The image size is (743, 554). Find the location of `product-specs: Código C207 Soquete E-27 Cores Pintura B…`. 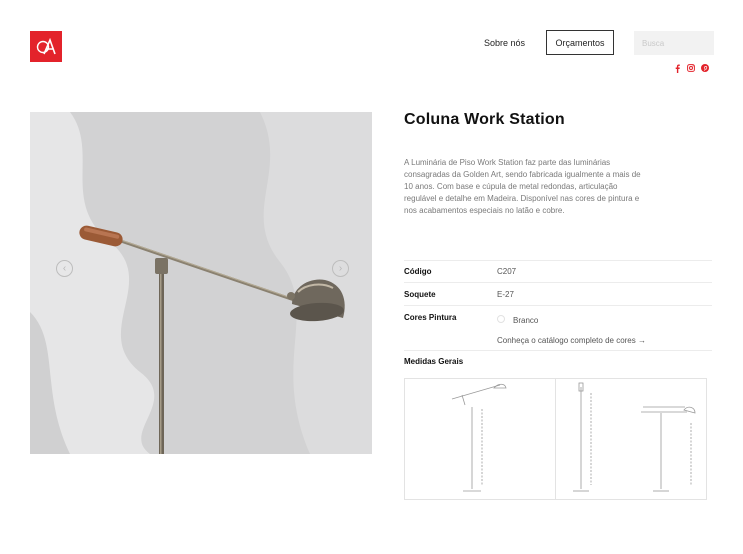

product-specs: Código C207 Soquete E-27 Cores Pintura B… is located at coordinates (558, 315).